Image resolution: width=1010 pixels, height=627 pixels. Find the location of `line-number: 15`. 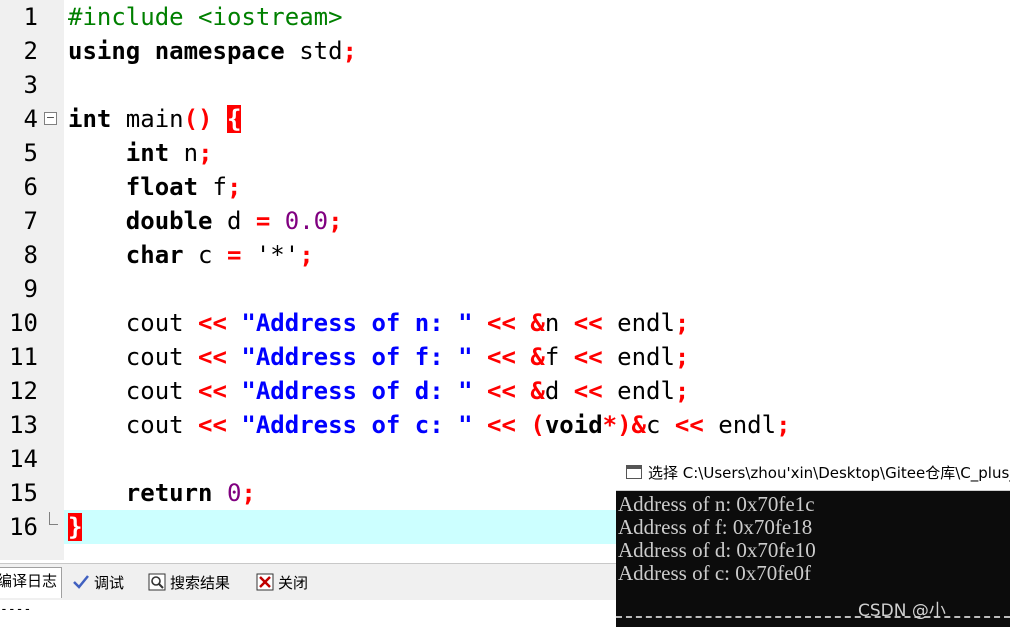

line-number: 15 is located at coordinates (23, 493).